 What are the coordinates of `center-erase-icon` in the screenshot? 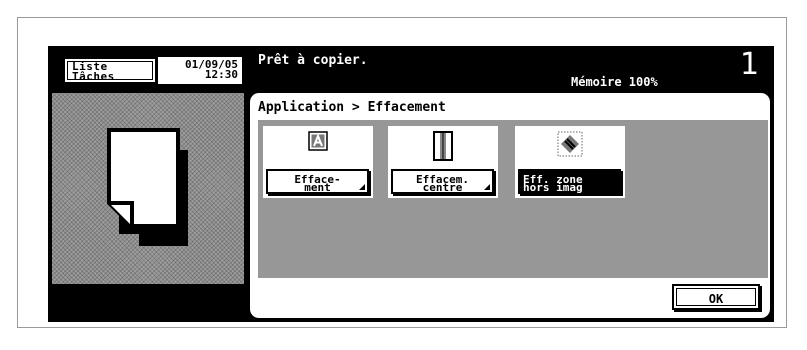 It's located at (443, 146).